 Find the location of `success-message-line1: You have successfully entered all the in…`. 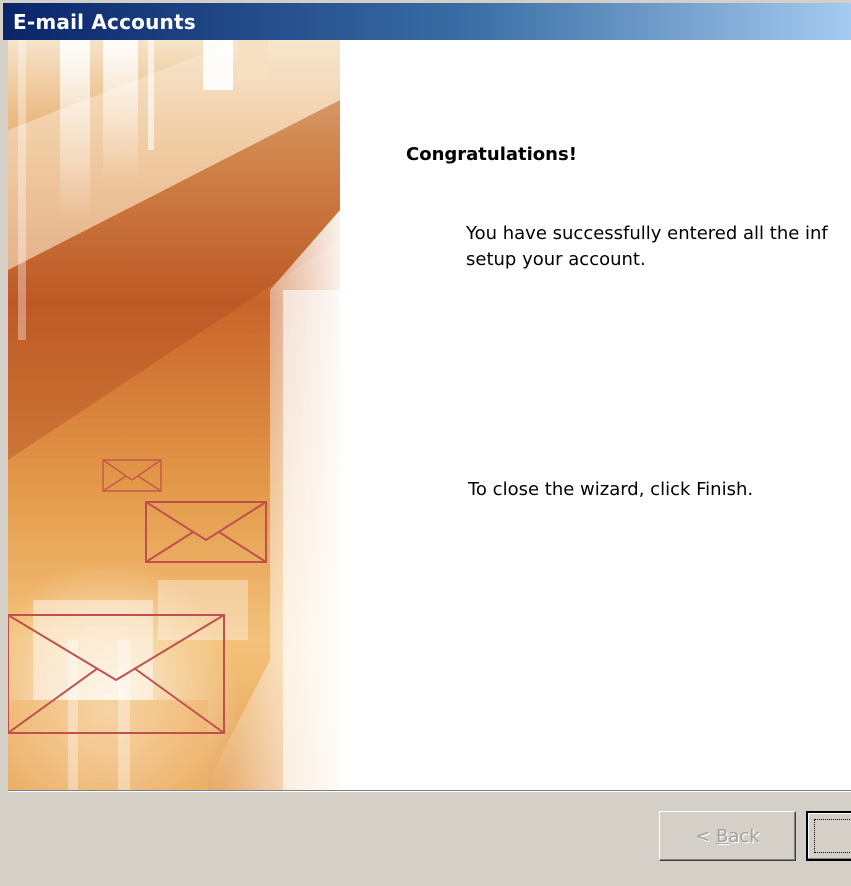

success-message-line1: You have successfully entered all the in… is located at coordinates (647, 233).